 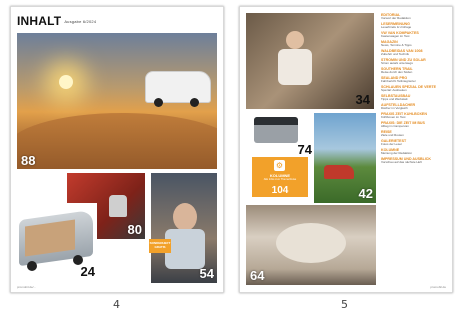 What do you see at coordinates (414, 53) in the screenshot?
I see `toc-entry: WALDBEIDAS VAN 1008 Zubehör und Technik` at bounding box center [414, 53].